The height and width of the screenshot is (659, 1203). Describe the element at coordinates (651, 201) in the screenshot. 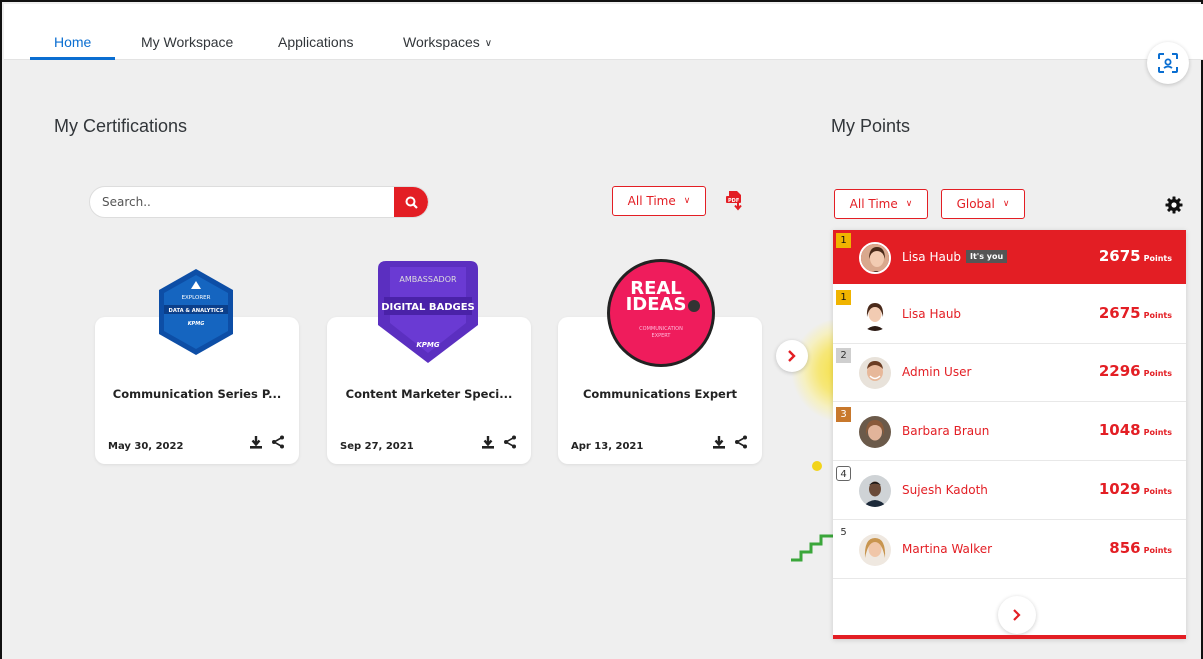

I see `cert-time-filter-label: All Time` at that location.